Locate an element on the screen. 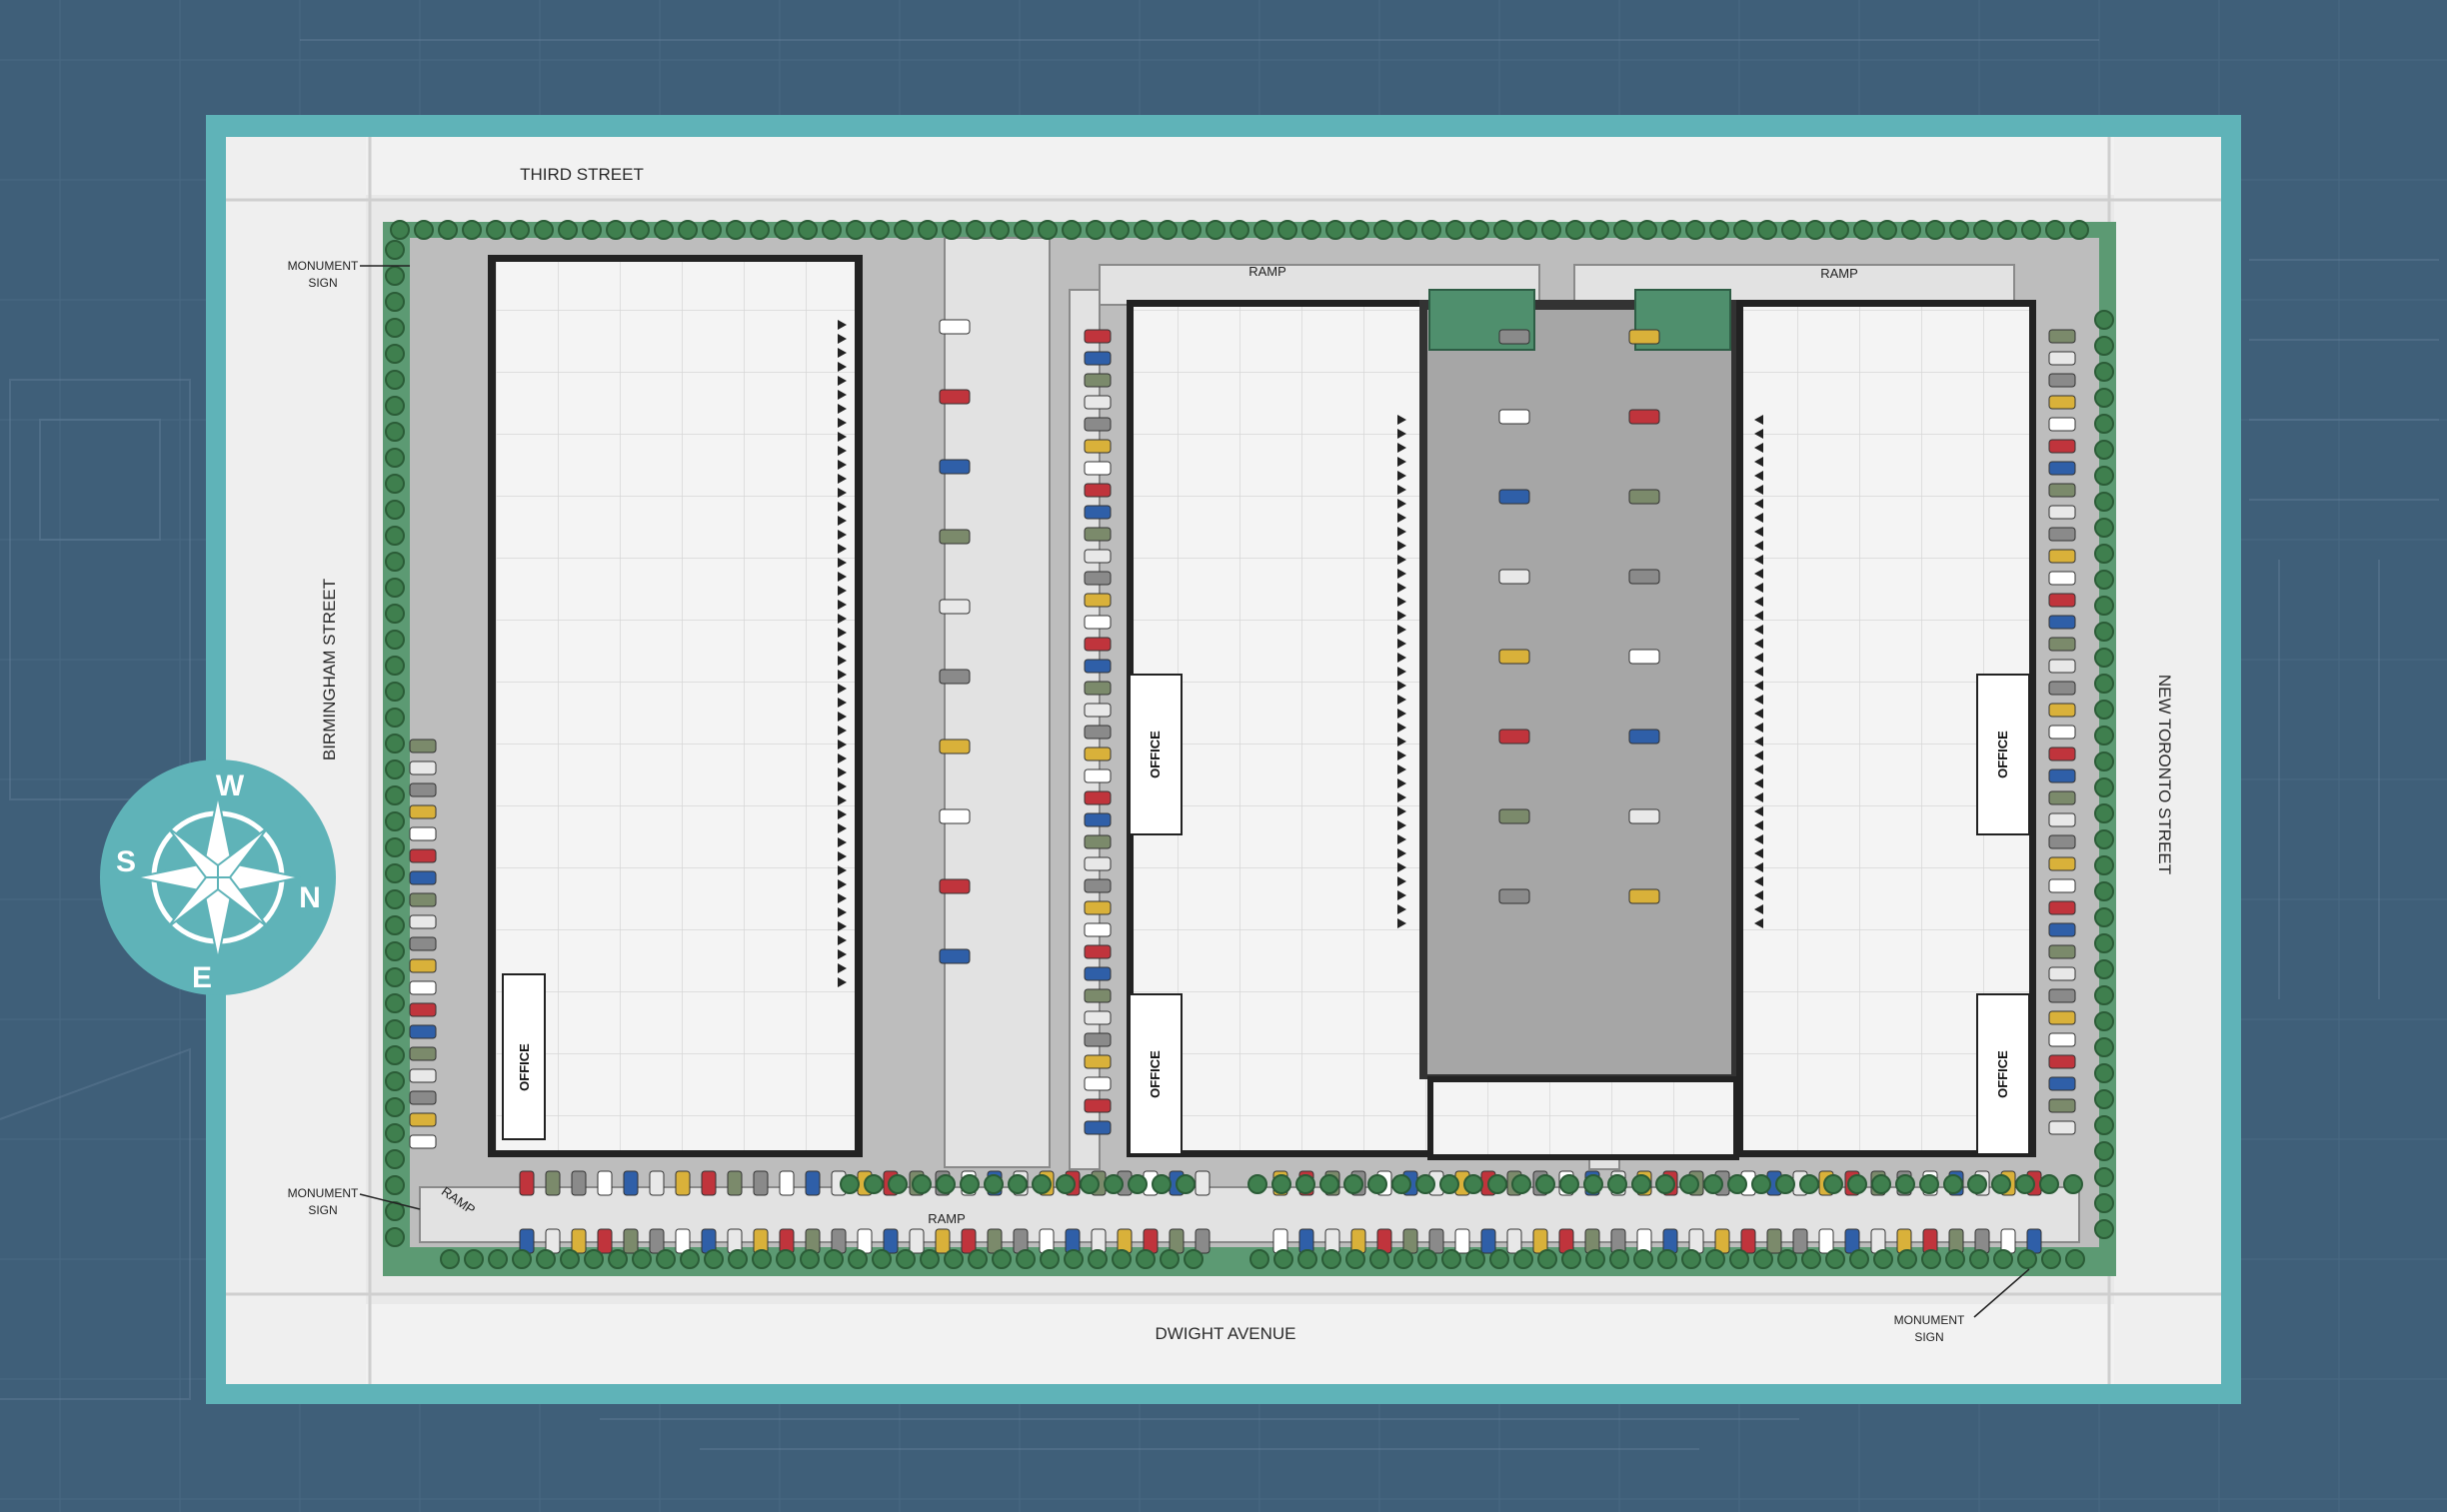  connector-building is located at coordinates (1583, 1118).